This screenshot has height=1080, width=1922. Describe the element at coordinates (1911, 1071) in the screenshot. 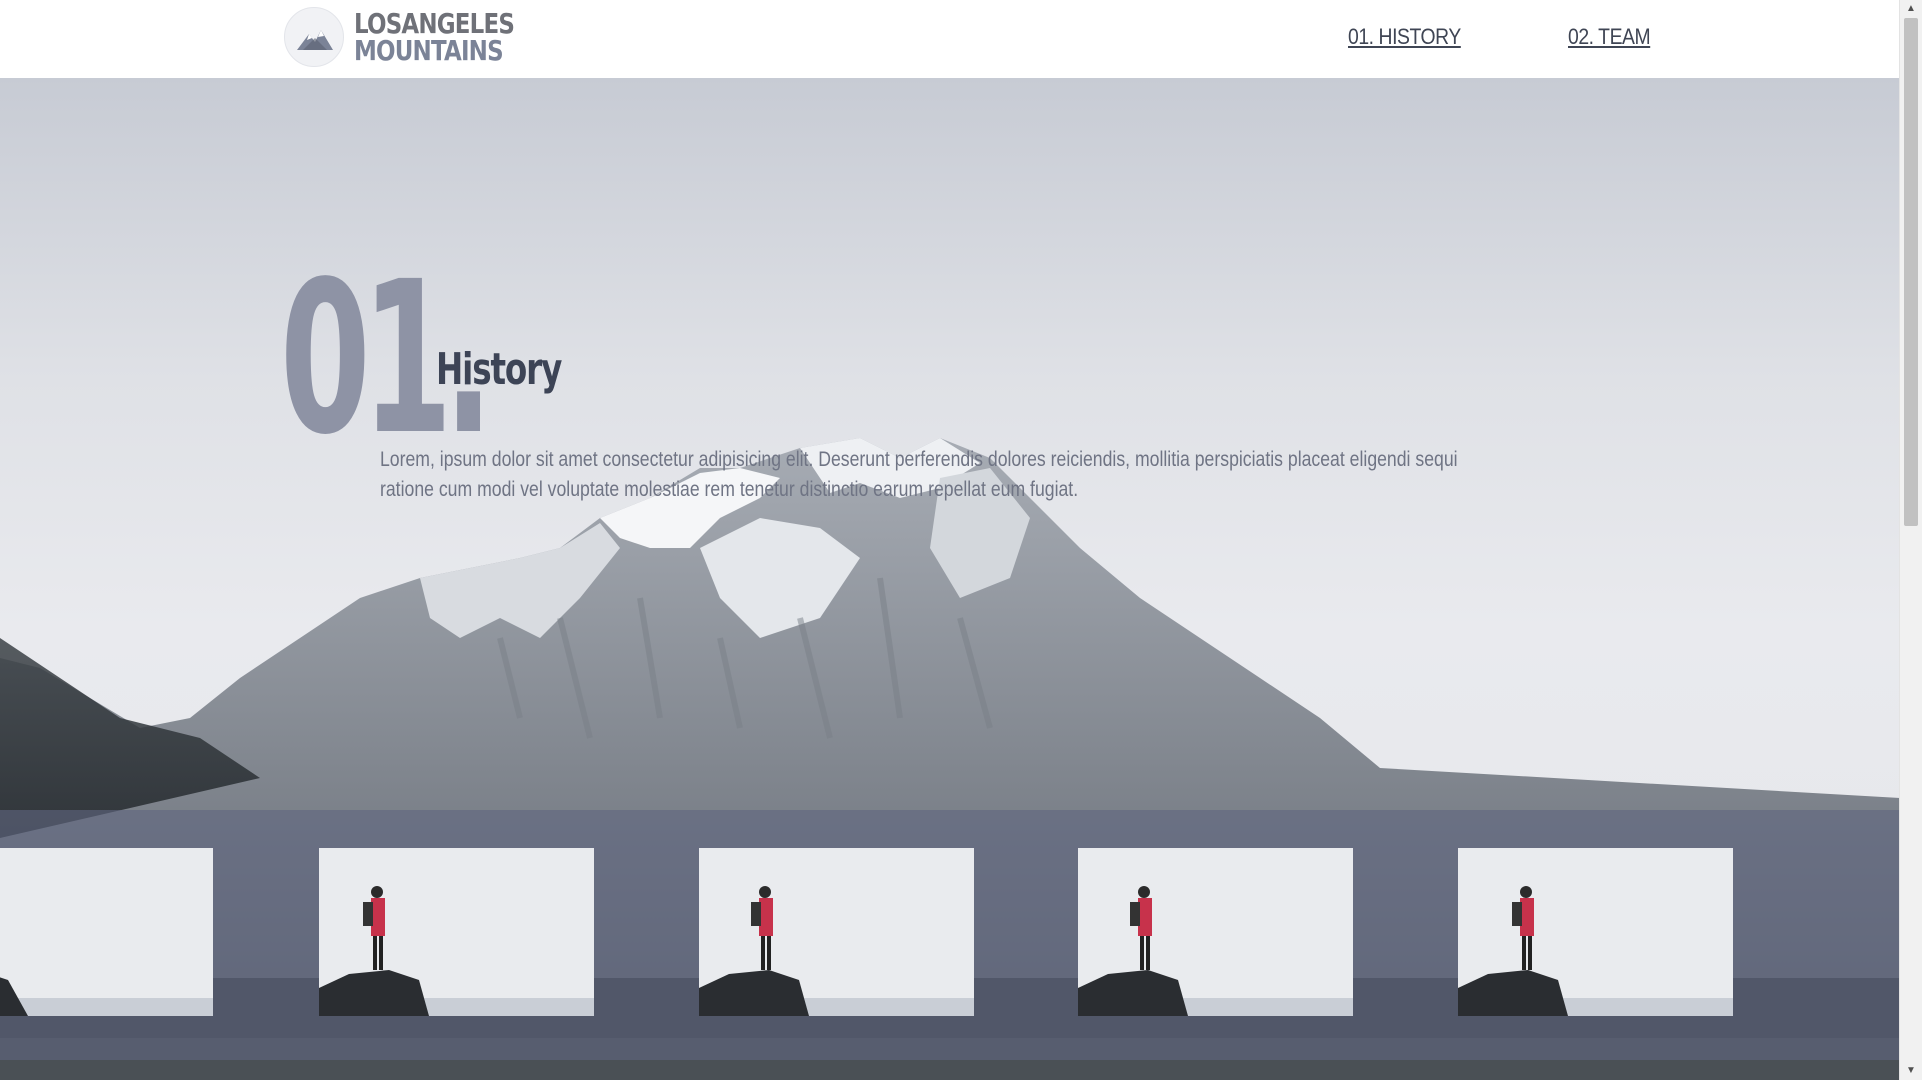

I see `scroll-down-arrow-icon: ▼` at that location.